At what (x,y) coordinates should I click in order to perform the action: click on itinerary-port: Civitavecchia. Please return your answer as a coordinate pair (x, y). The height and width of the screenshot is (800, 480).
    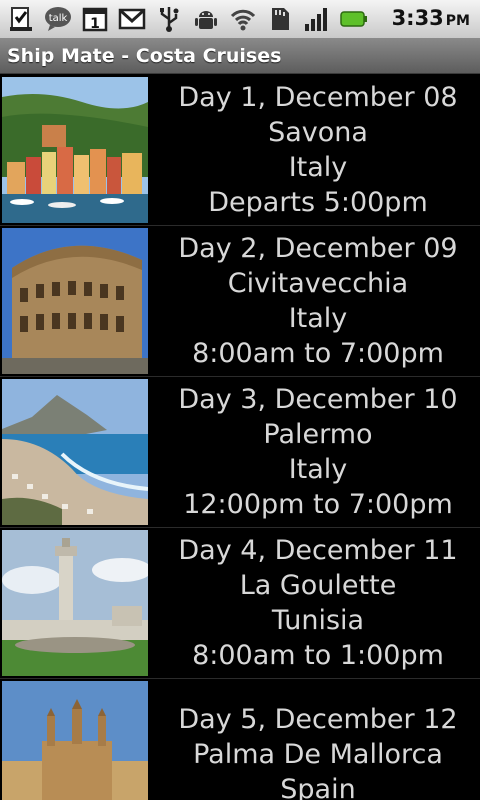
    Looking at the image, I should click on (318, 283).